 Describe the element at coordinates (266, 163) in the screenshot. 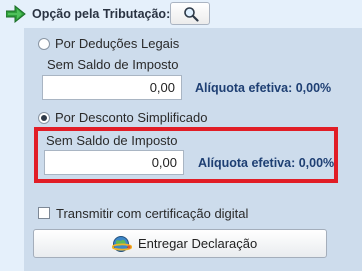

I see `desconto-rate-text: Alíquota efetiva: 0,00%` at that location.